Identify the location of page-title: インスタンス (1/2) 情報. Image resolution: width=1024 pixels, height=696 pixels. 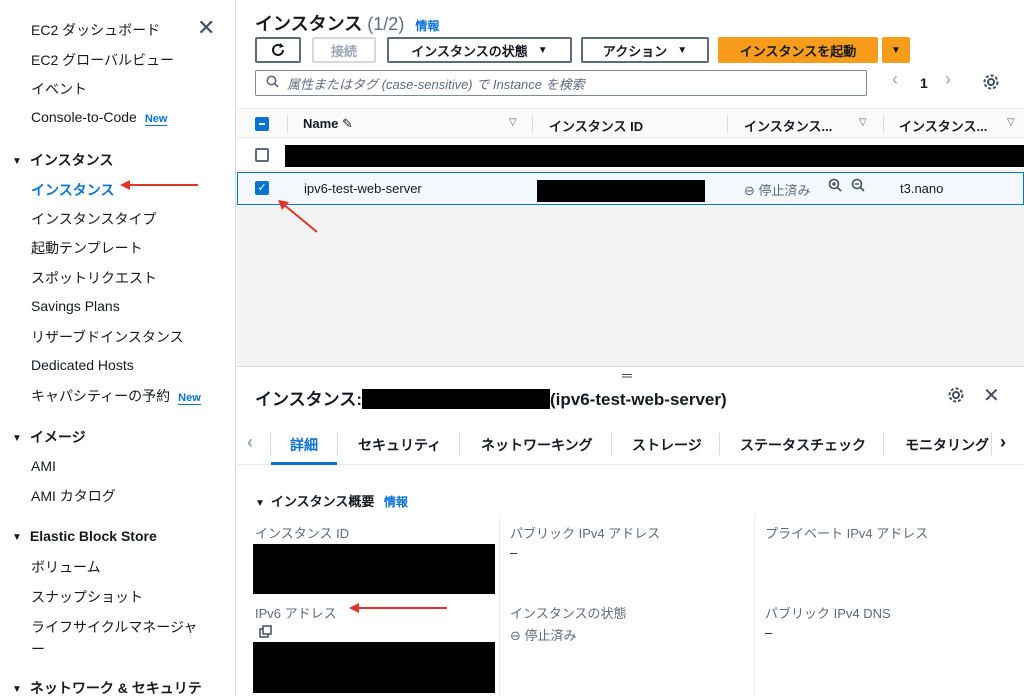
(347, 23).